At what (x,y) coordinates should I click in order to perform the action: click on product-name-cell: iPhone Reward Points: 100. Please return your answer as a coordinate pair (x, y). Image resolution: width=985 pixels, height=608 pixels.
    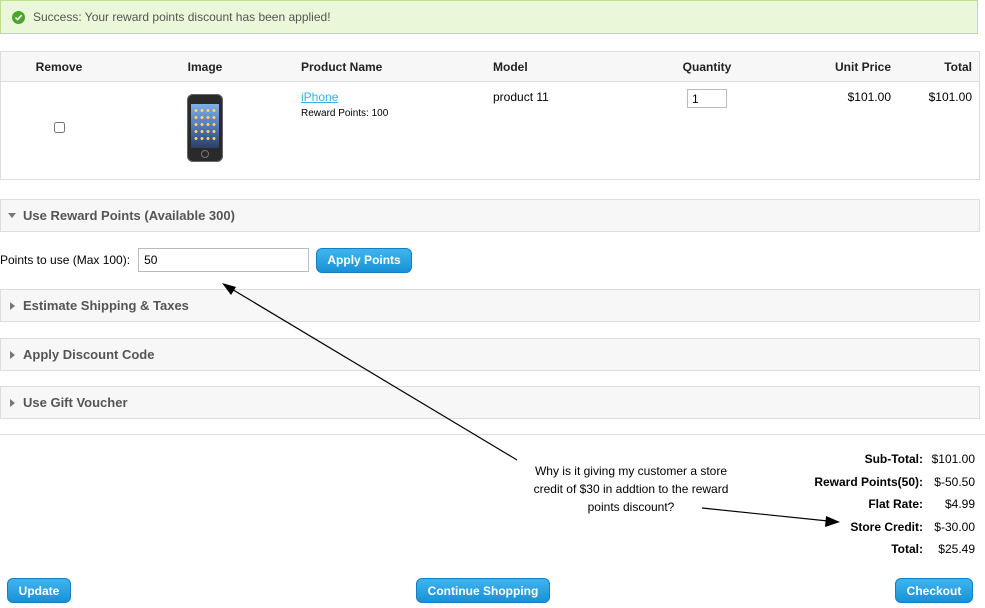
    Looking at the image, I should click on (393, 131).